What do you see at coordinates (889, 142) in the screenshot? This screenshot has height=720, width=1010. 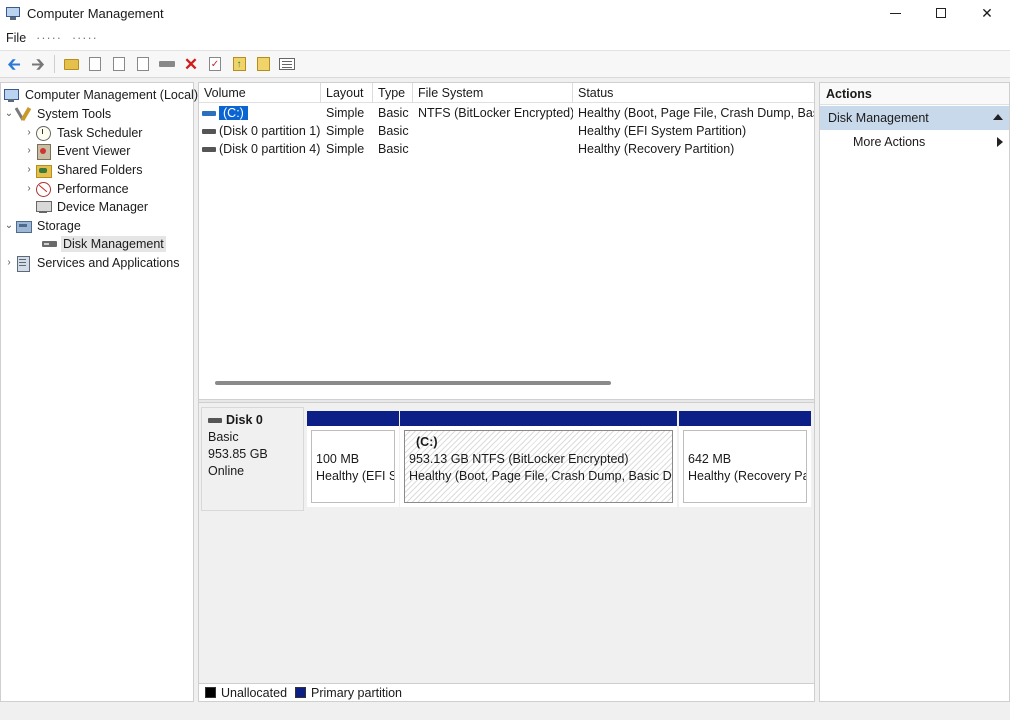 I see `more-actions-label: More Actions` at bounding box center [889, 142].